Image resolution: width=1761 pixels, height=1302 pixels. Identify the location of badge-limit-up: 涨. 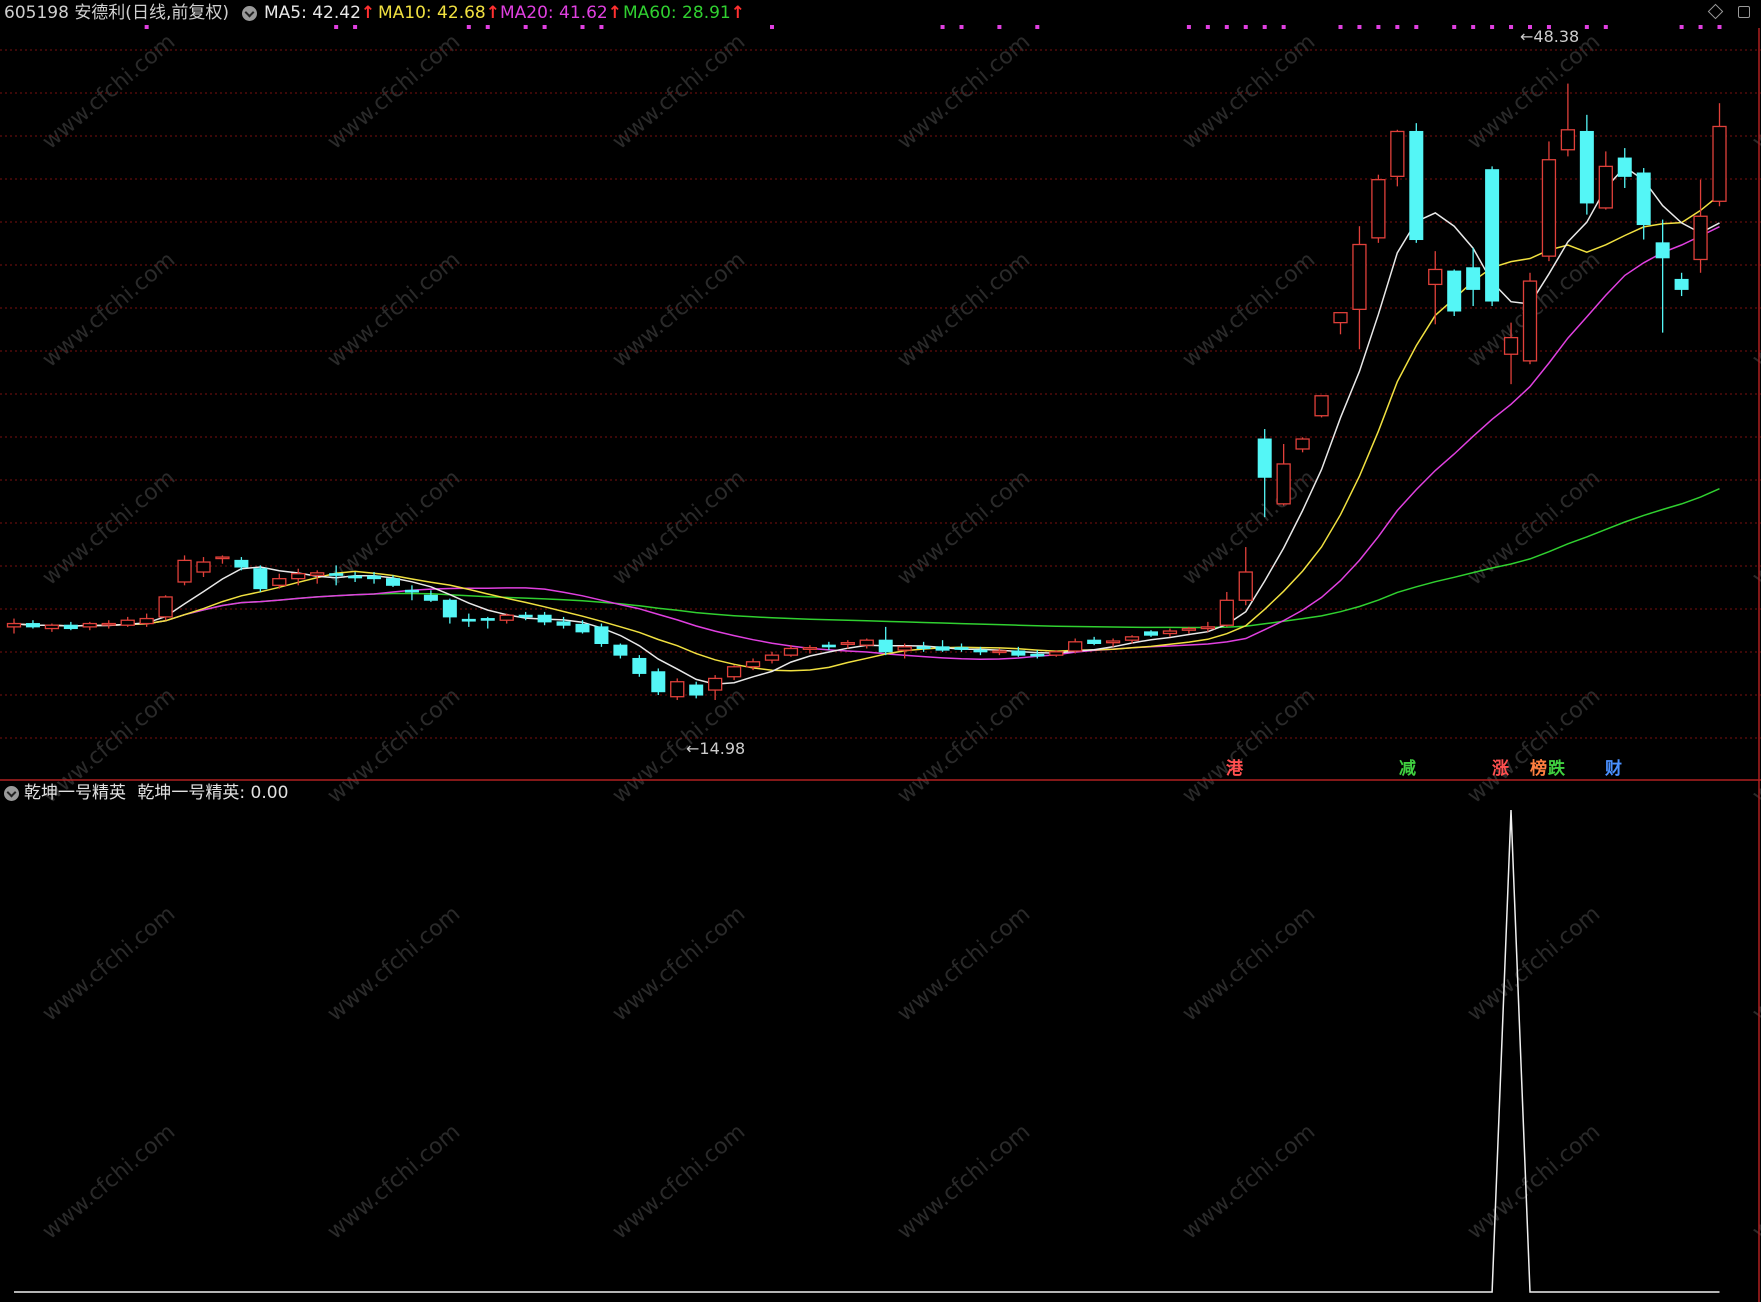
(1500, 769).